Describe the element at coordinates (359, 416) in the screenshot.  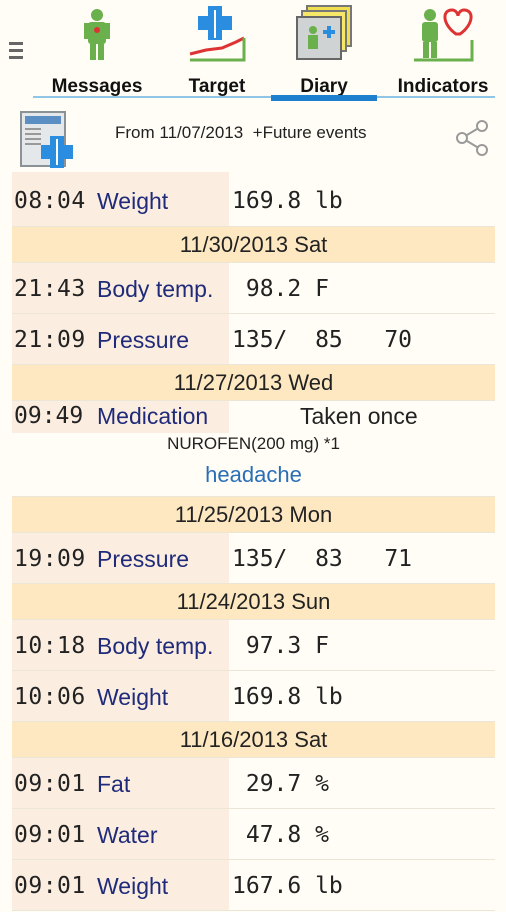
I see `medication-frequency: Taken once` at that location.